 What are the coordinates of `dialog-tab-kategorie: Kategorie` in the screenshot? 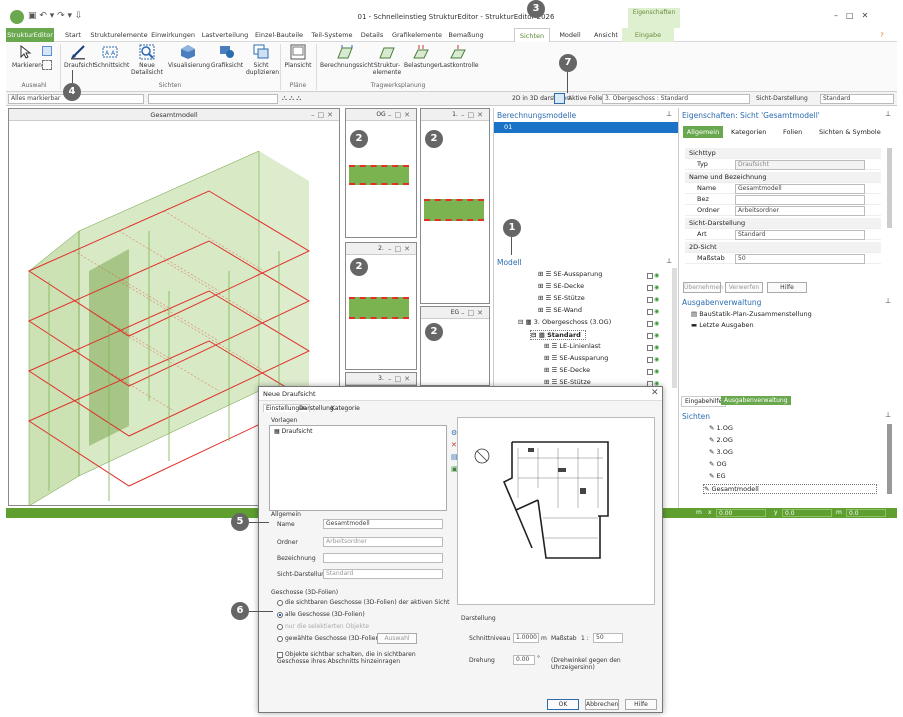 It's located at (345, 408).